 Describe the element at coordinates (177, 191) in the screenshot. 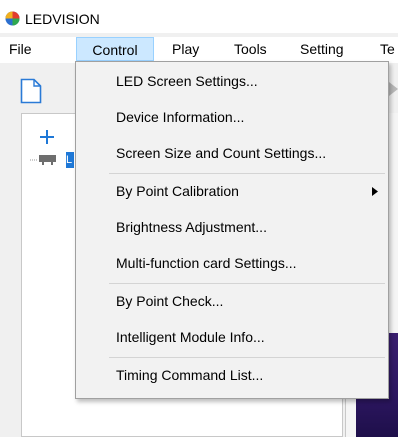

I see `menu-item-by-point-calibration: By Point Calibration` at that location.